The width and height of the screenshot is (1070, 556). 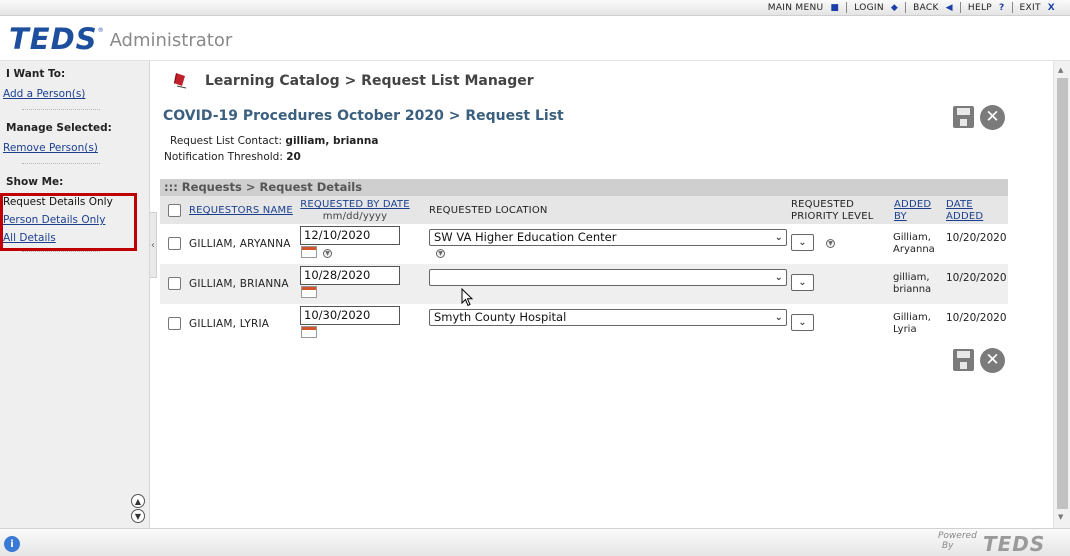 I want to click on added-by-line2: Lyria, so click(x=905, y=329).